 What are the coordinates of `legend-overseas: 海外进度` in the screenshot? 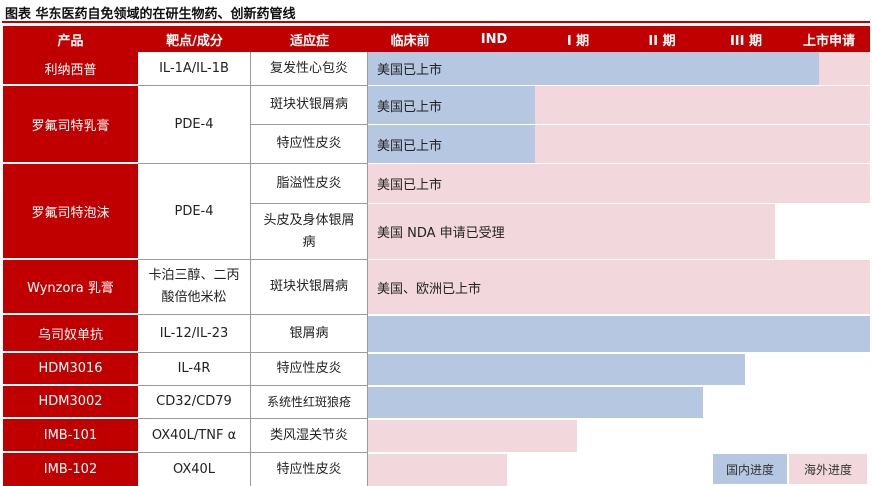 It's located at (828, 469).